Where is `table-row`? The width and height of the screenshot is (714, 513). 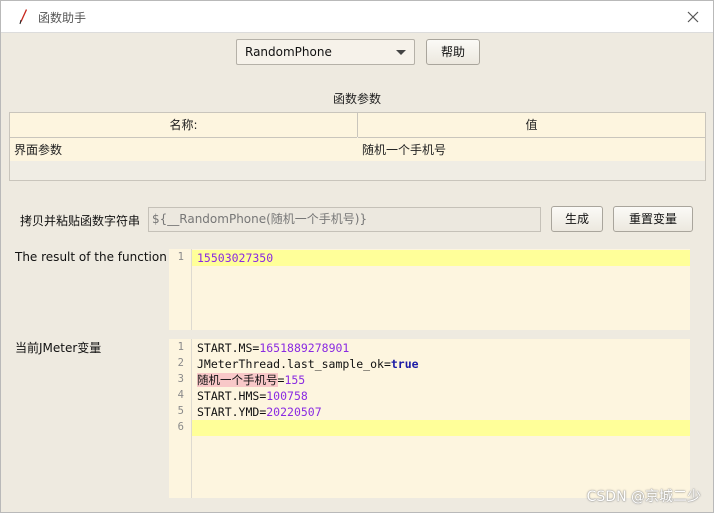
table-row is located at coordinates (357, 149).